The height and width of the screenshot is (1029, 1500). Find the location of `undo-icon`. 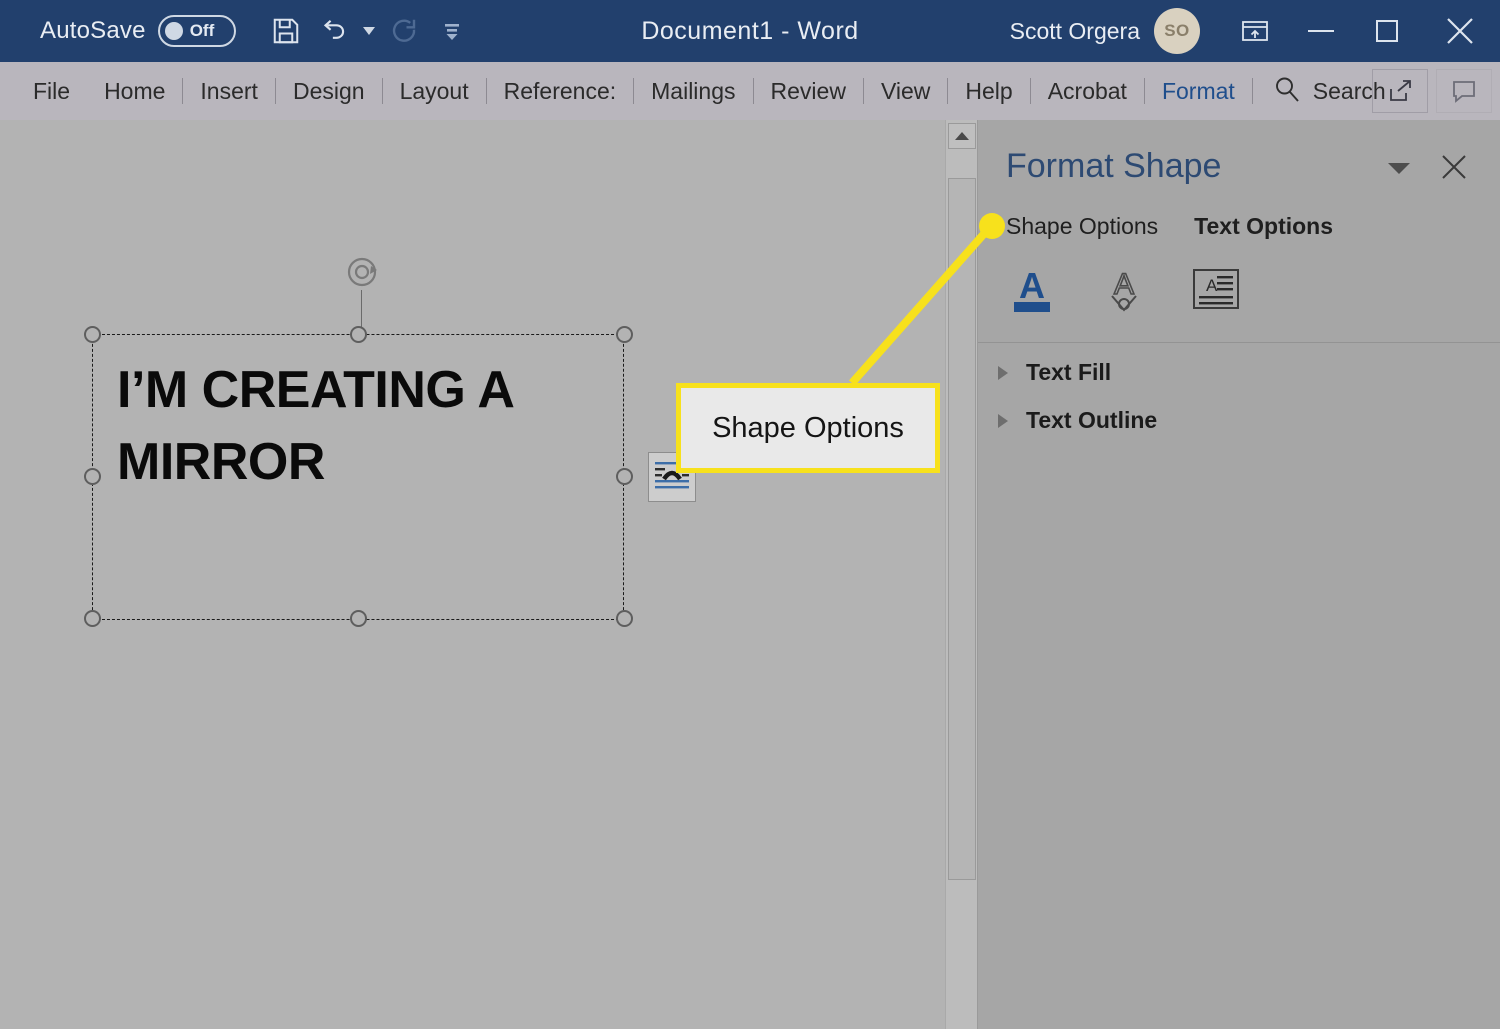

undo-icon is located at coordinates (334, 31).